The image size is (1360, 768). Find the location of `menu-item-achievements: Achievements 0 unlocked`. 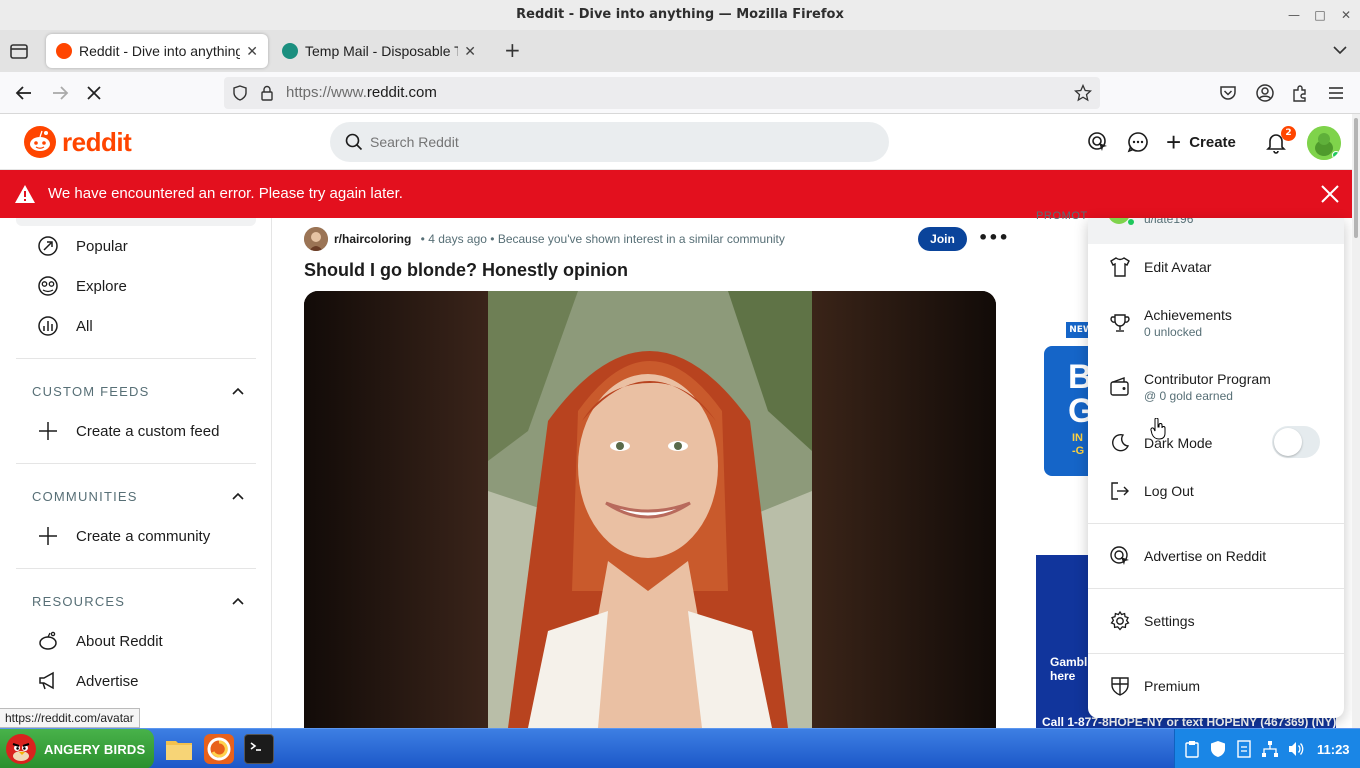

menu-item-achievements: Achievements 0 unlocked is located at coordinates (1216, 323).